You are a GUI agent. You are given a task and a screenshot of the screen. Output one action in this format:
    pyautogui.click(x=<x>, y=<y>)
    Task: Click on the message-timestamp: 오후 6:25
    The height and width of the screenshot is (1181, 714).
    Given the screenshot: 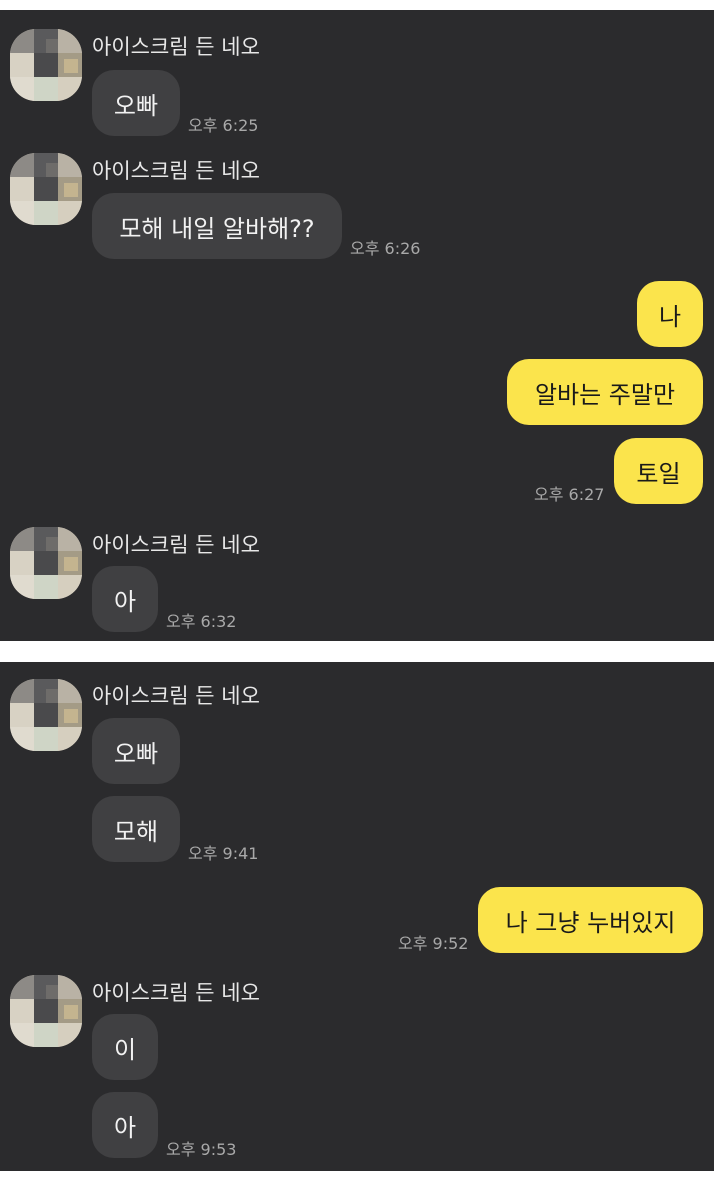 What is the action you would take?
    pyautogui.click(x=223, y=125)
    